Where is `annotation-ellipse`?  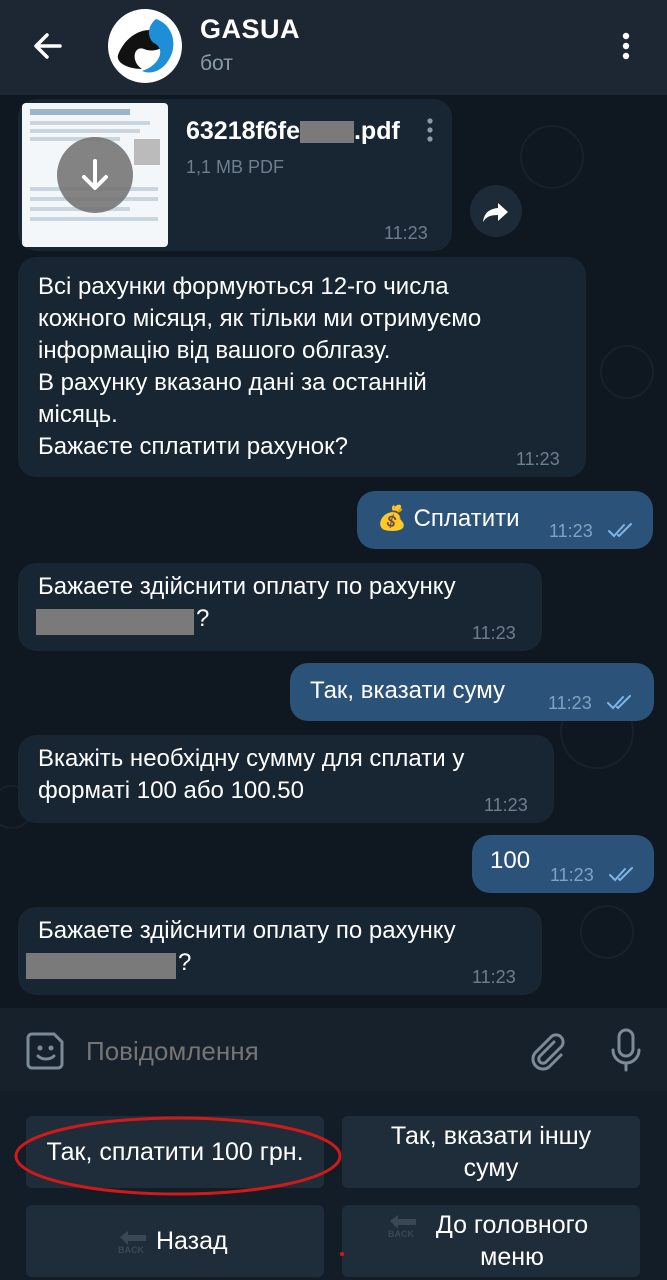 annotation-ellipse is located at coordinates (178, 1156).